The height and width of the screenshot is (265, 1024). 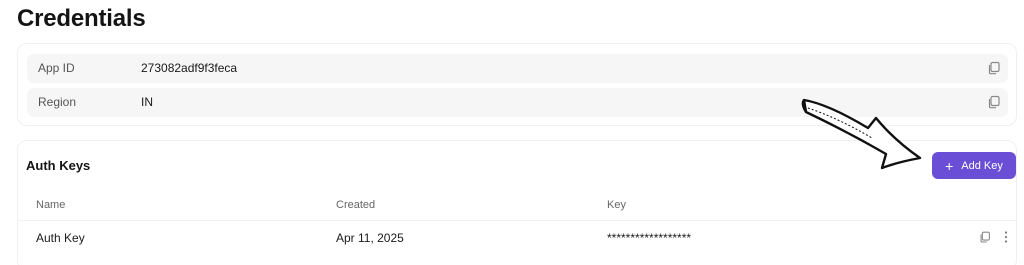 I want to click on credential-value: 273082adf9f3feca, so click(x=189, y=68).